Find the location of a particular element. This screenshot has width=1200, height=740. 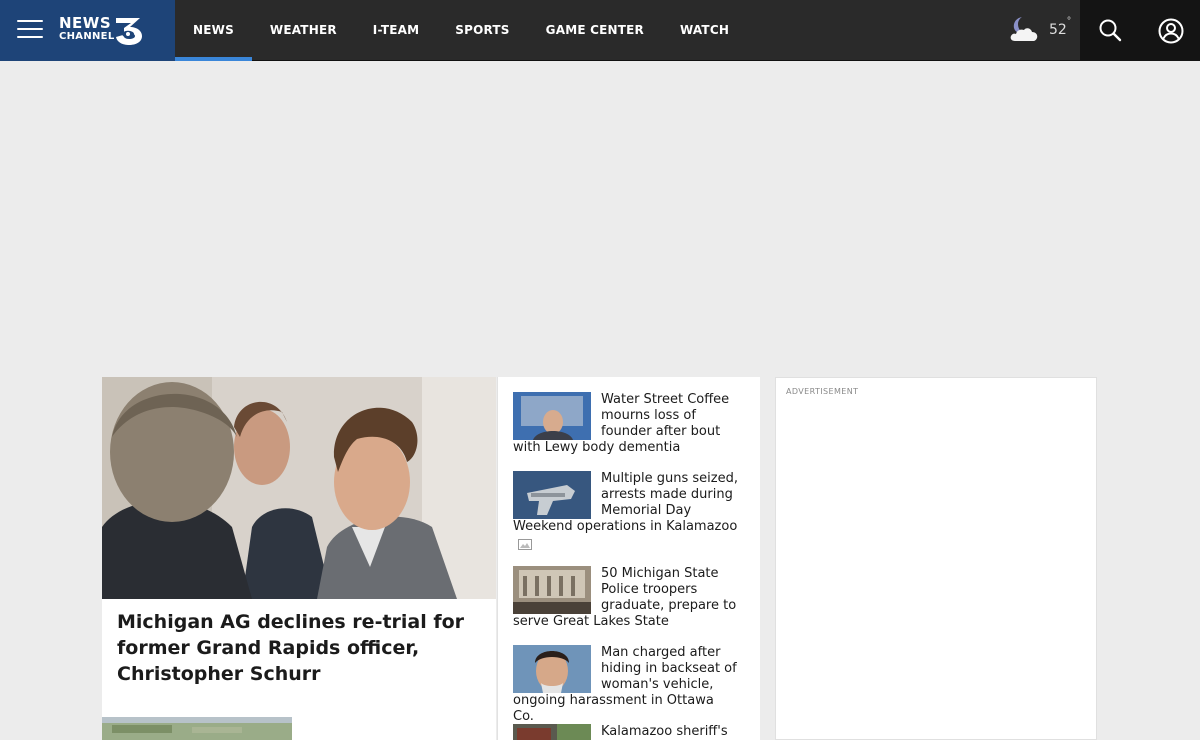

nav-item-i-team: I-TEAM is located at coordinates (396, 30).